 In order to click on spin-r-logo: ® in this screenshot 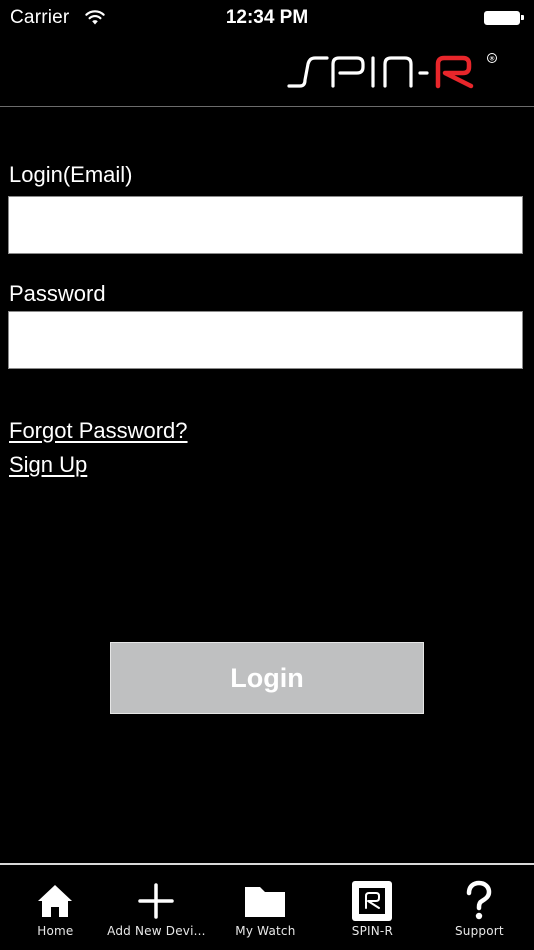, I will do `click(392, 71)`.